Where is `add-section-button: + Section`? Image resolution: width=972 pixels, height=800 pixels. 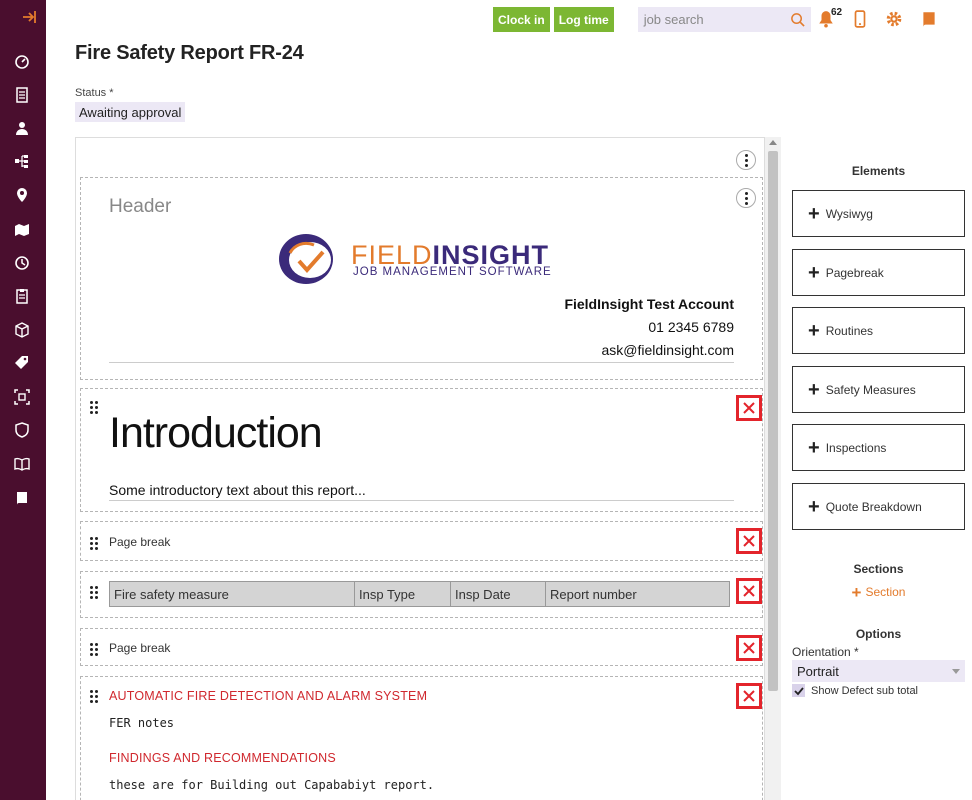 add-section-button: + Section is located at coordinates (878, 593).